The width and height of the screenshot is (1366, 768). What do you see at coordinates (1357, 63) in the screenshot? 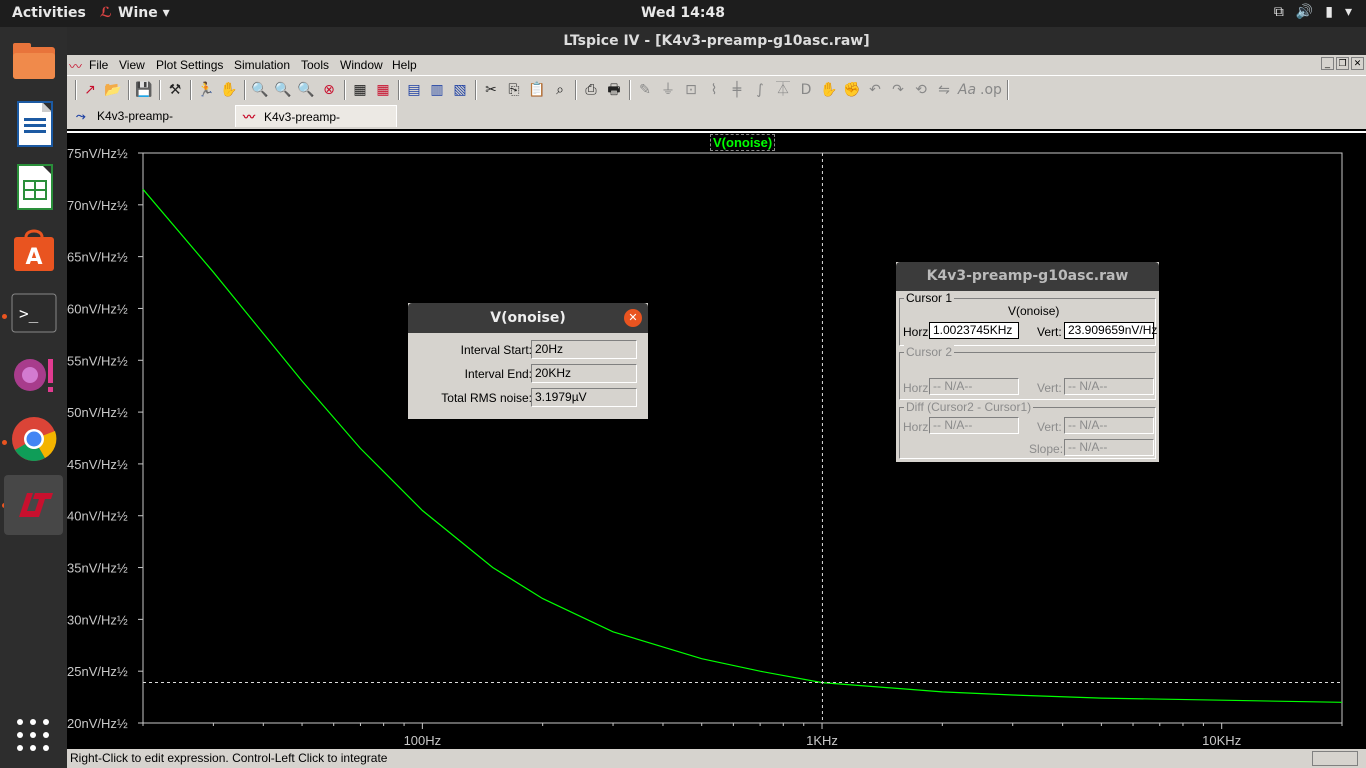
I see `close-button: ✕` at bounding box center [1357, 63].